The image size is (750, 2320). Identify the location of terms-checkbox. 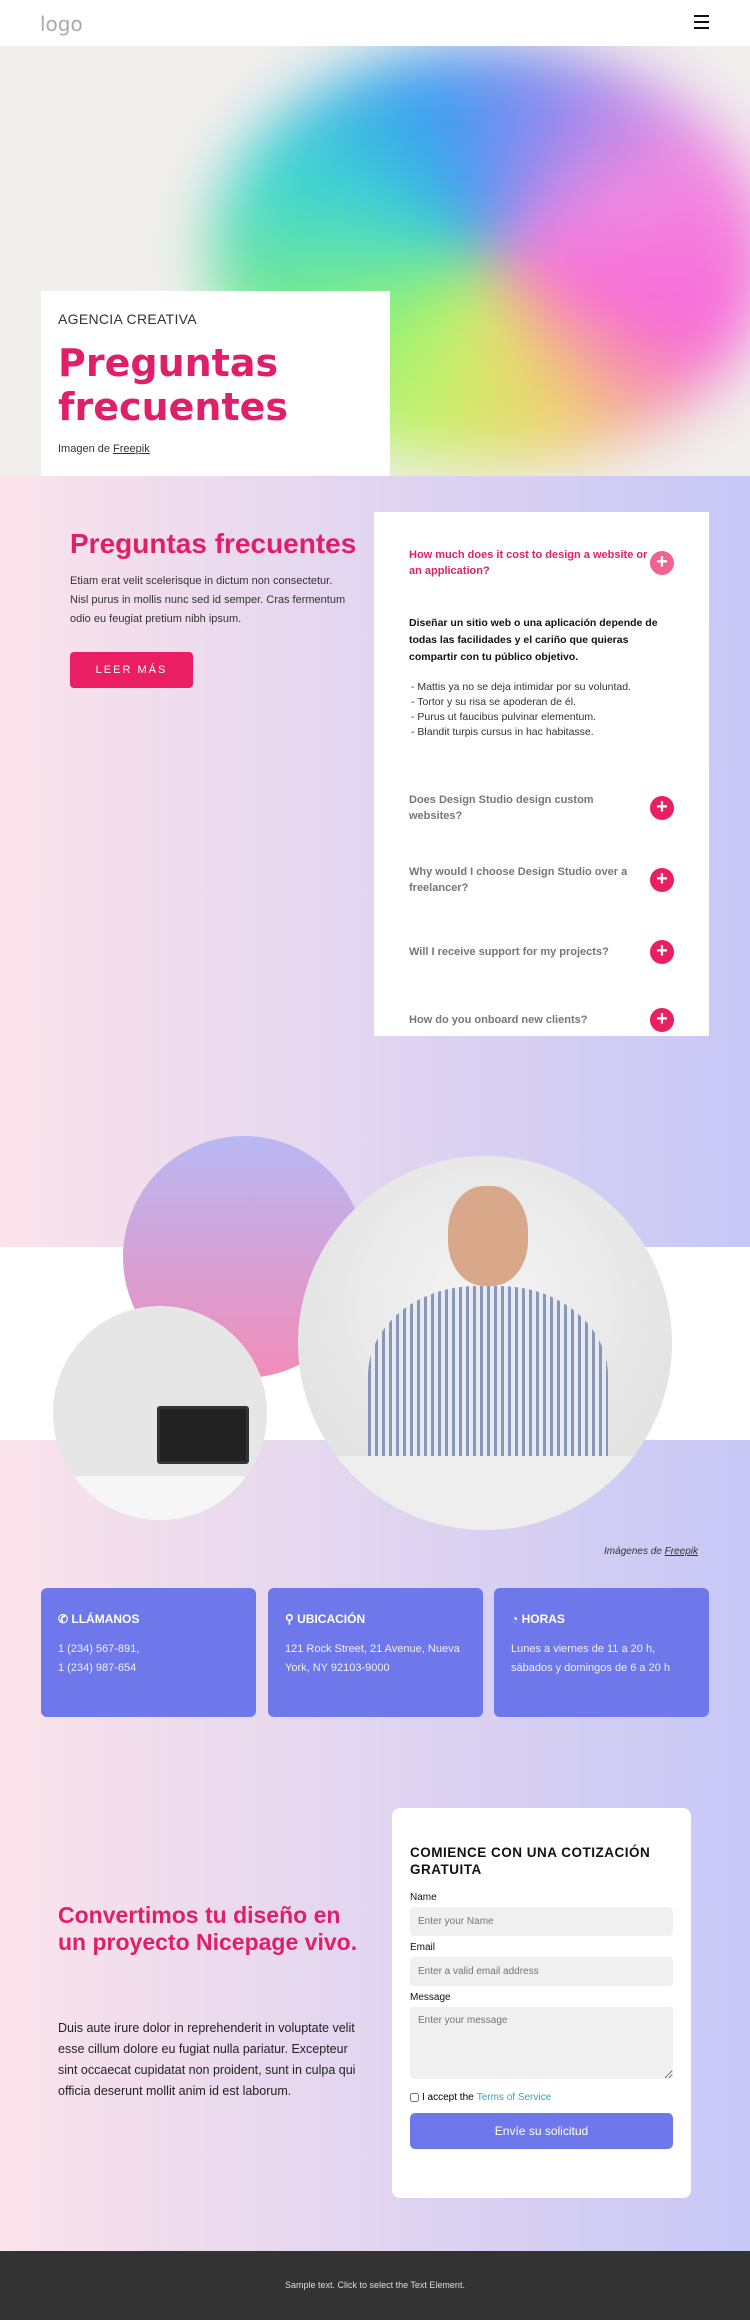
(414, 2097).